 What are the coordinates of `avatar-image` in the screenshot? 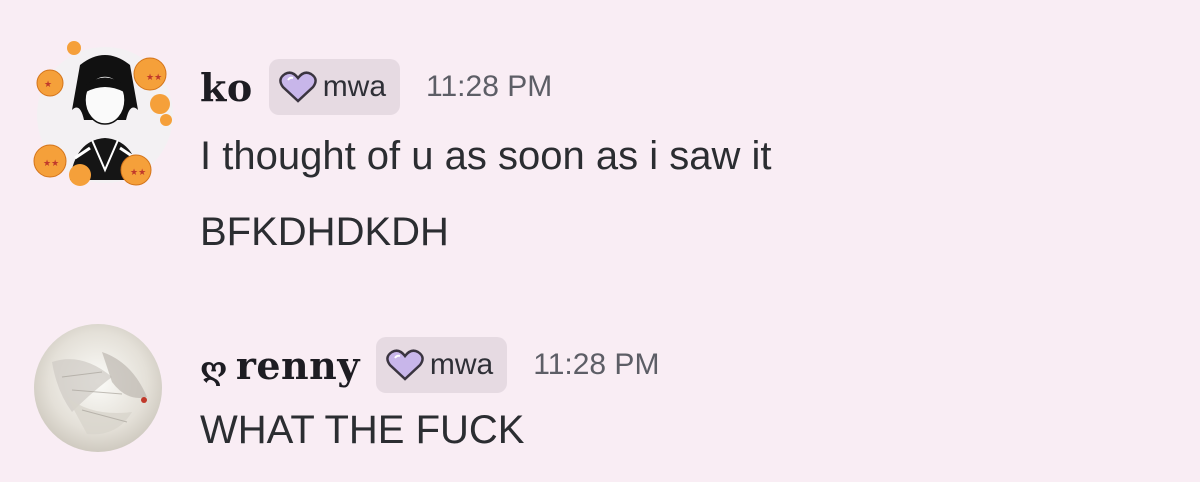 It's located at (98, 388).